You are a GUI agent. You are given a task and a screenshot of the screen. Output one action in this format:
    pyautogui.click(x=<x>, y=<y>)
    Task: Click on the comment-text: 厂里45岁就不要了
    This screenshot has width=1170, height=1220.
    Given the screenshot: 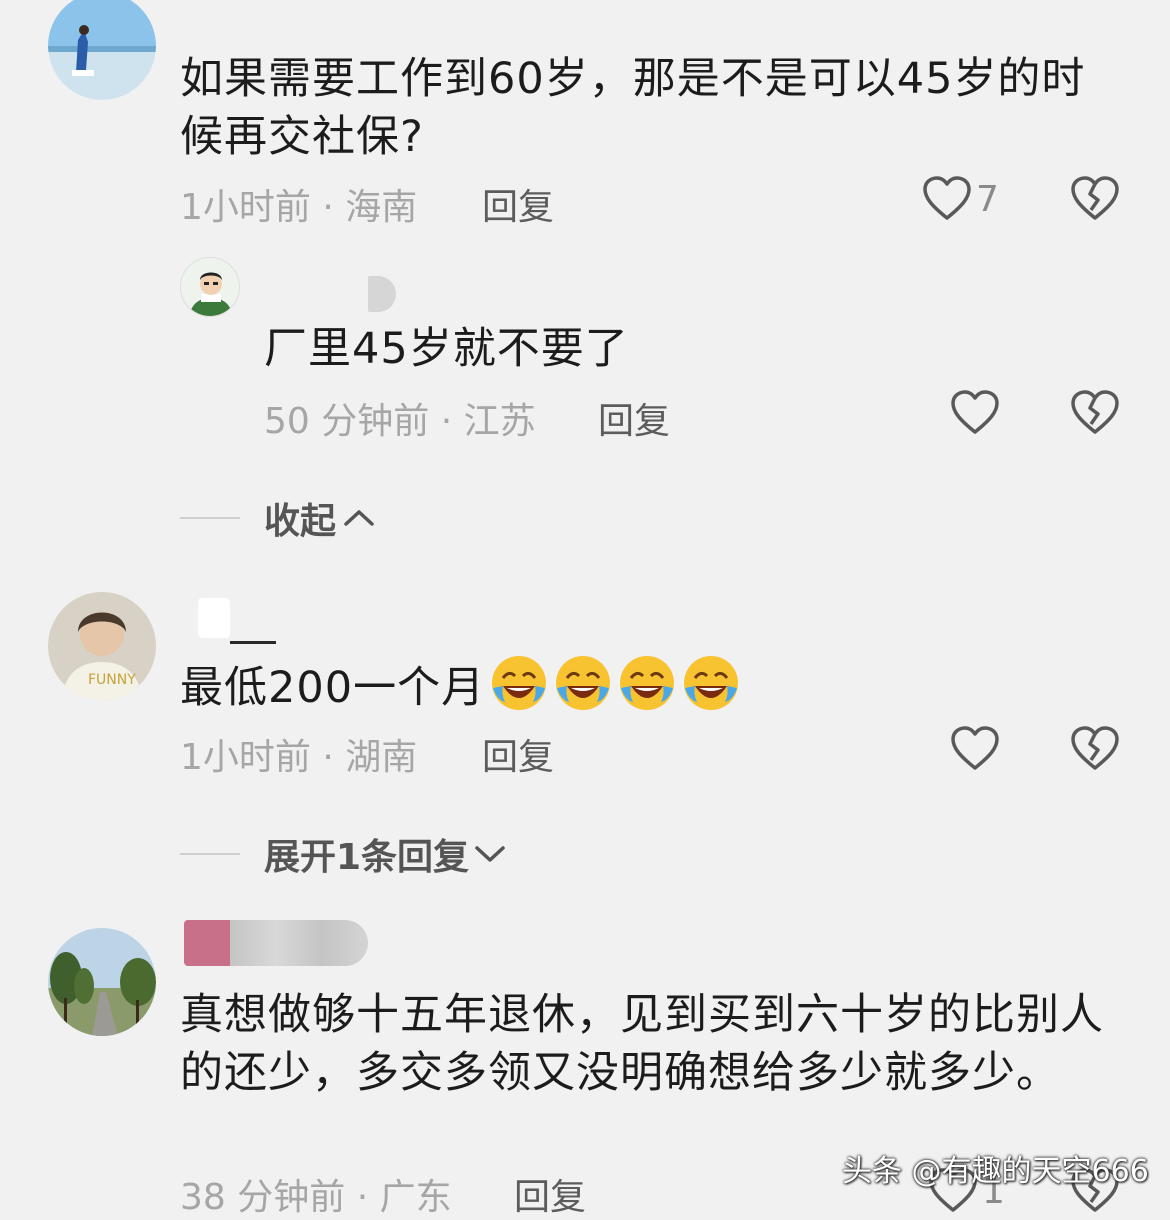 What is the action you would take?
    pyautogui.click(x=446, y=349)
    